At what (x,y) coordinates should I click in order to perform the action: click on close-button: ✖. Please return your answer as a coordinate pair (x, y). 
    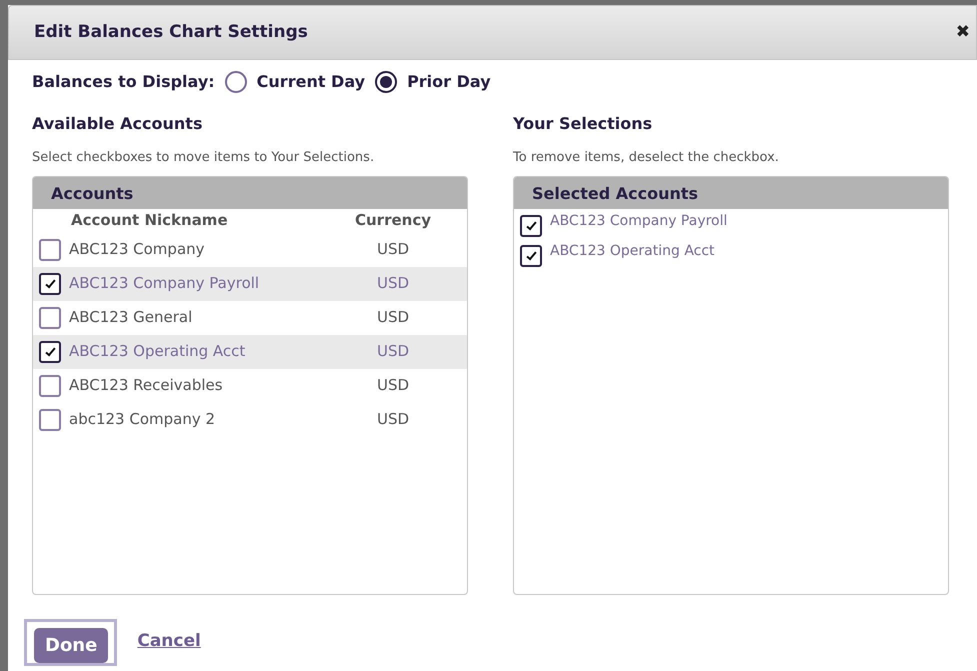
    Looking at the image, I should click on (963, 33).